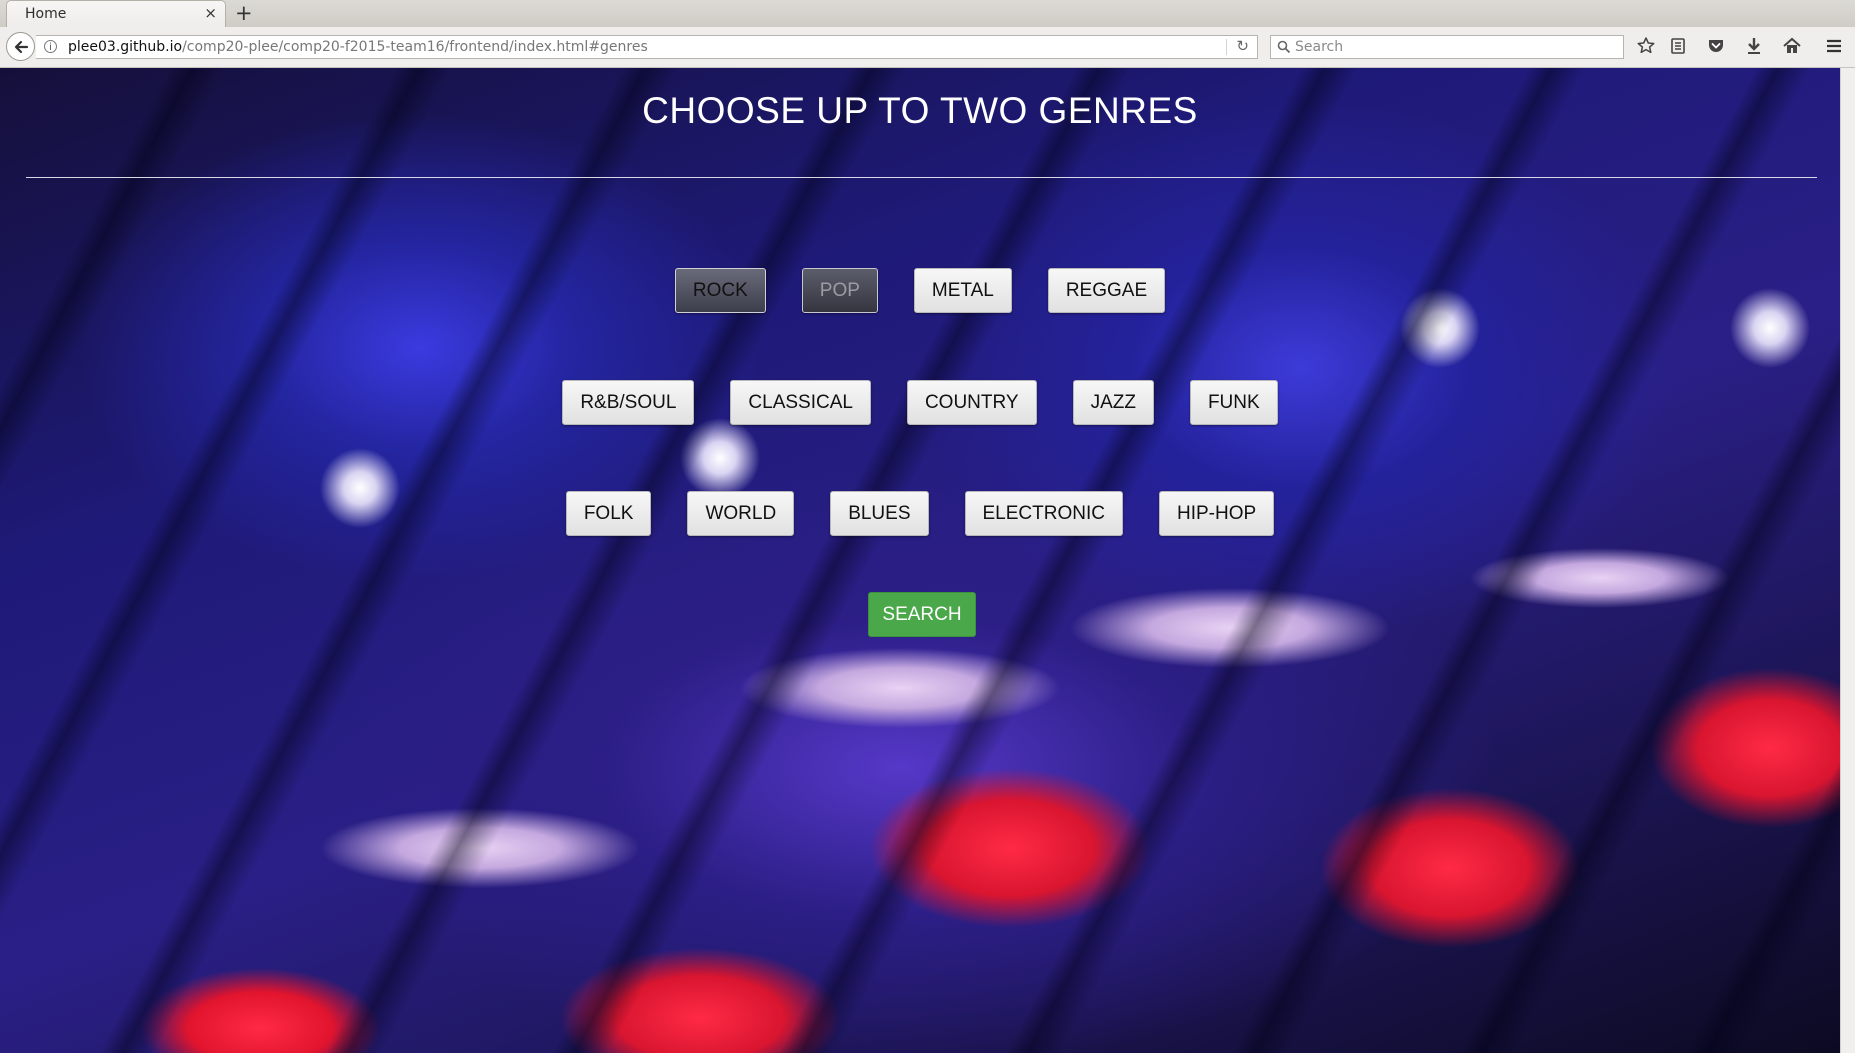 This screenshot has height=1053, width=1855. Describe the element at coordinates (921, 177) in the screenshot. I see `divider` at that location.